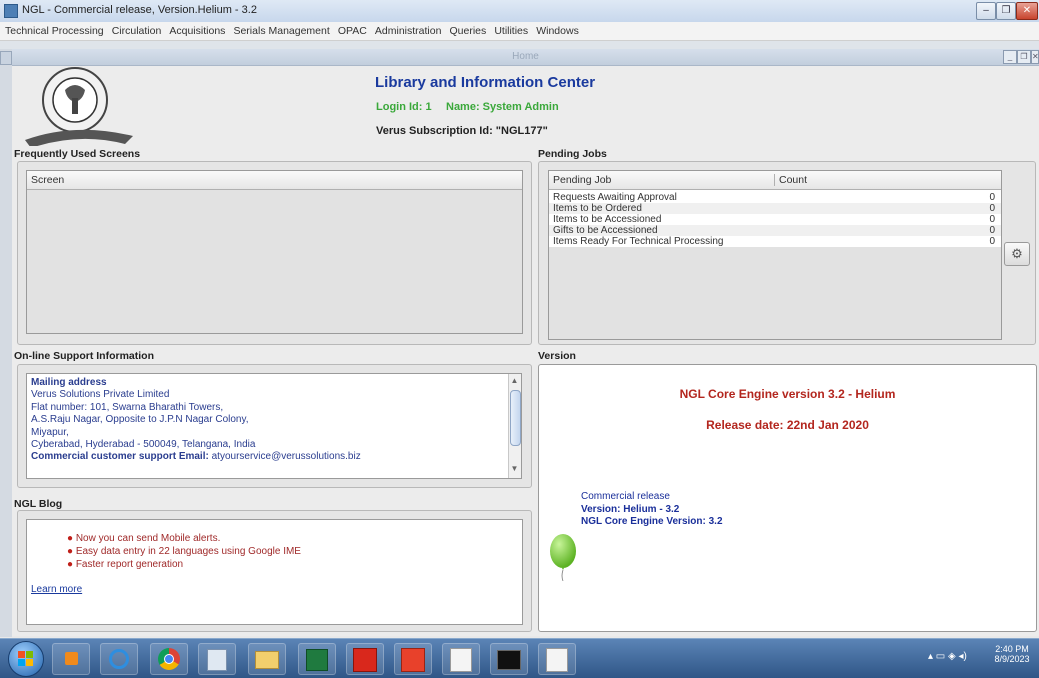 Image resolution: width=1039 pixels, height=678 pixels. Describe the element at coordinates (408, 31) in the screenshot. I see `menu-administration: Administration` at that location.